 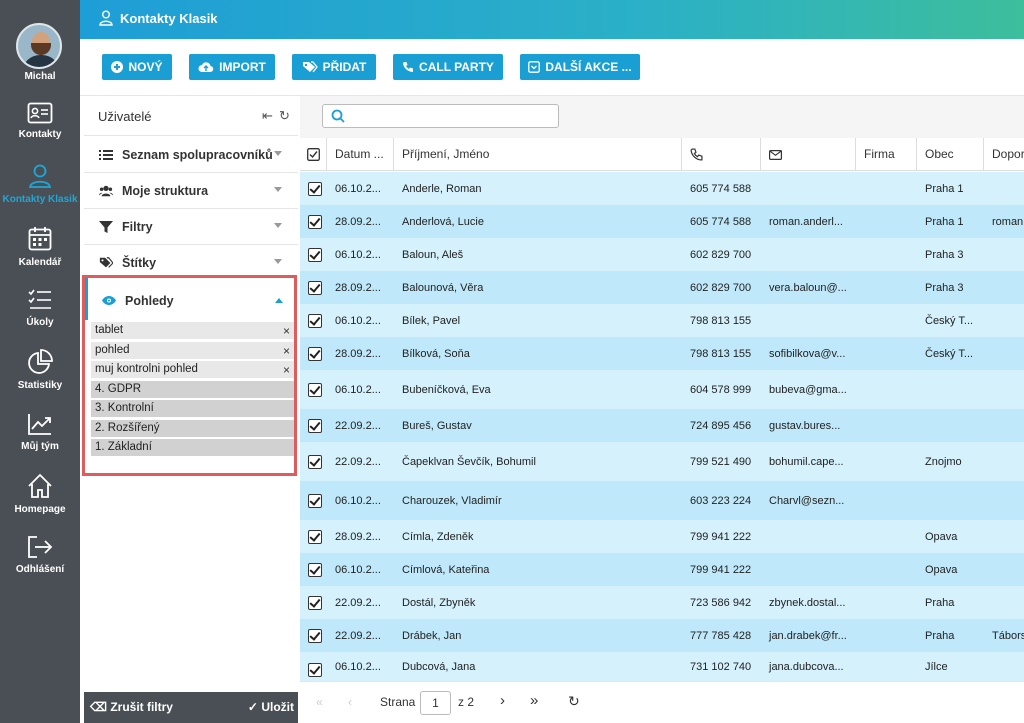 What do you see at coordinates (950, 154) in the screenshot?
I see `column-header-obec: Obec` at bounding box center [950, 154].